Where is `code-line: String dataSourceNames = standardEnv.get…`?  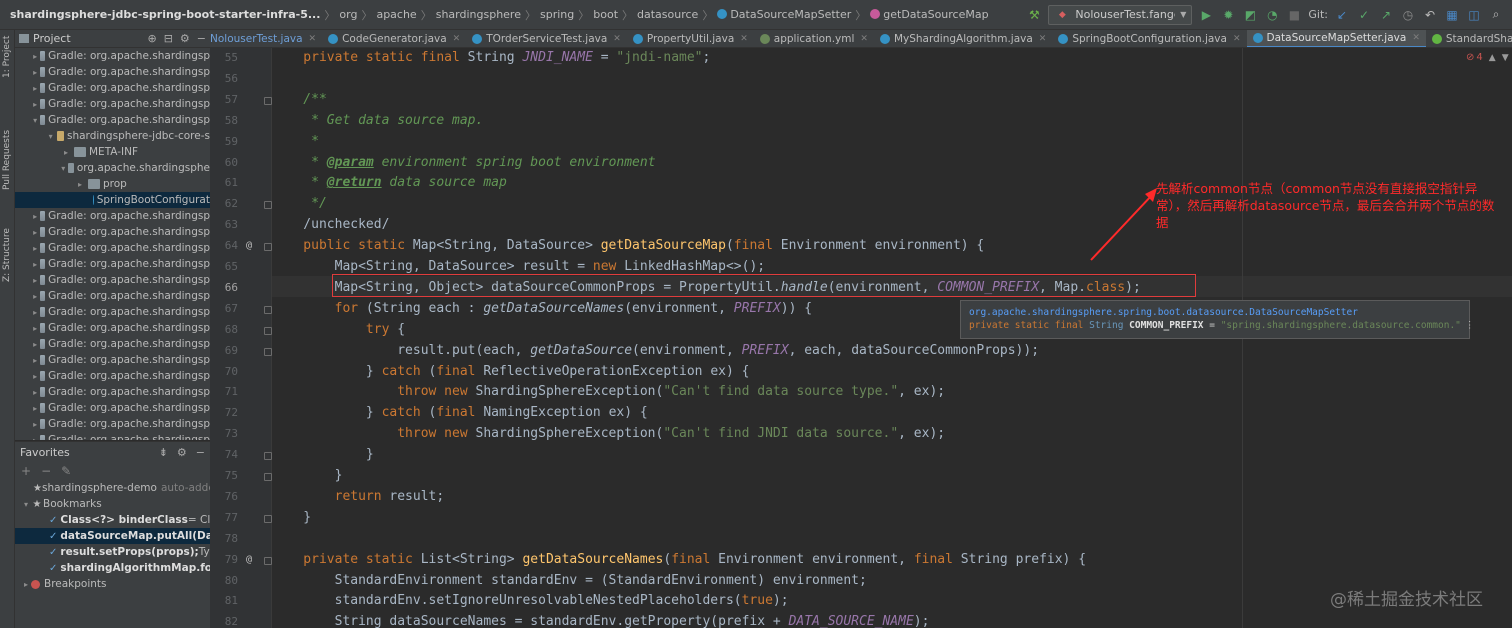 code-line: String dataSourceNames = standardEnv.get… is located at coordinates (601, 619).